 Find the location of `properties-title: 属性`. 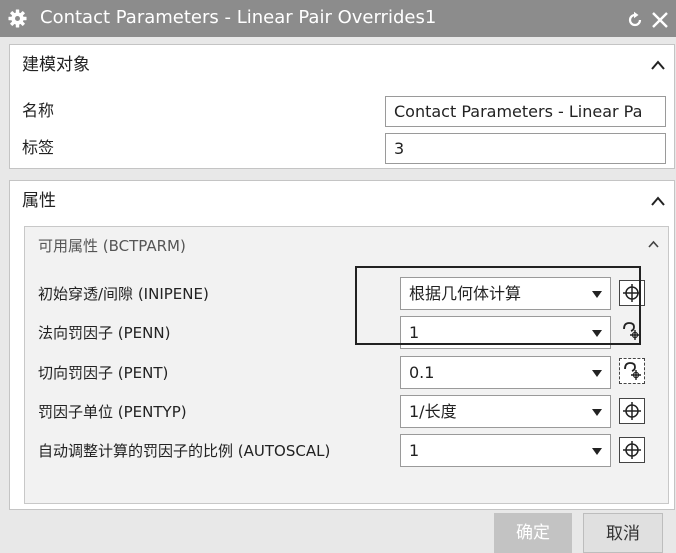

properties-title: 属性 is located at coordinates (39, 201).